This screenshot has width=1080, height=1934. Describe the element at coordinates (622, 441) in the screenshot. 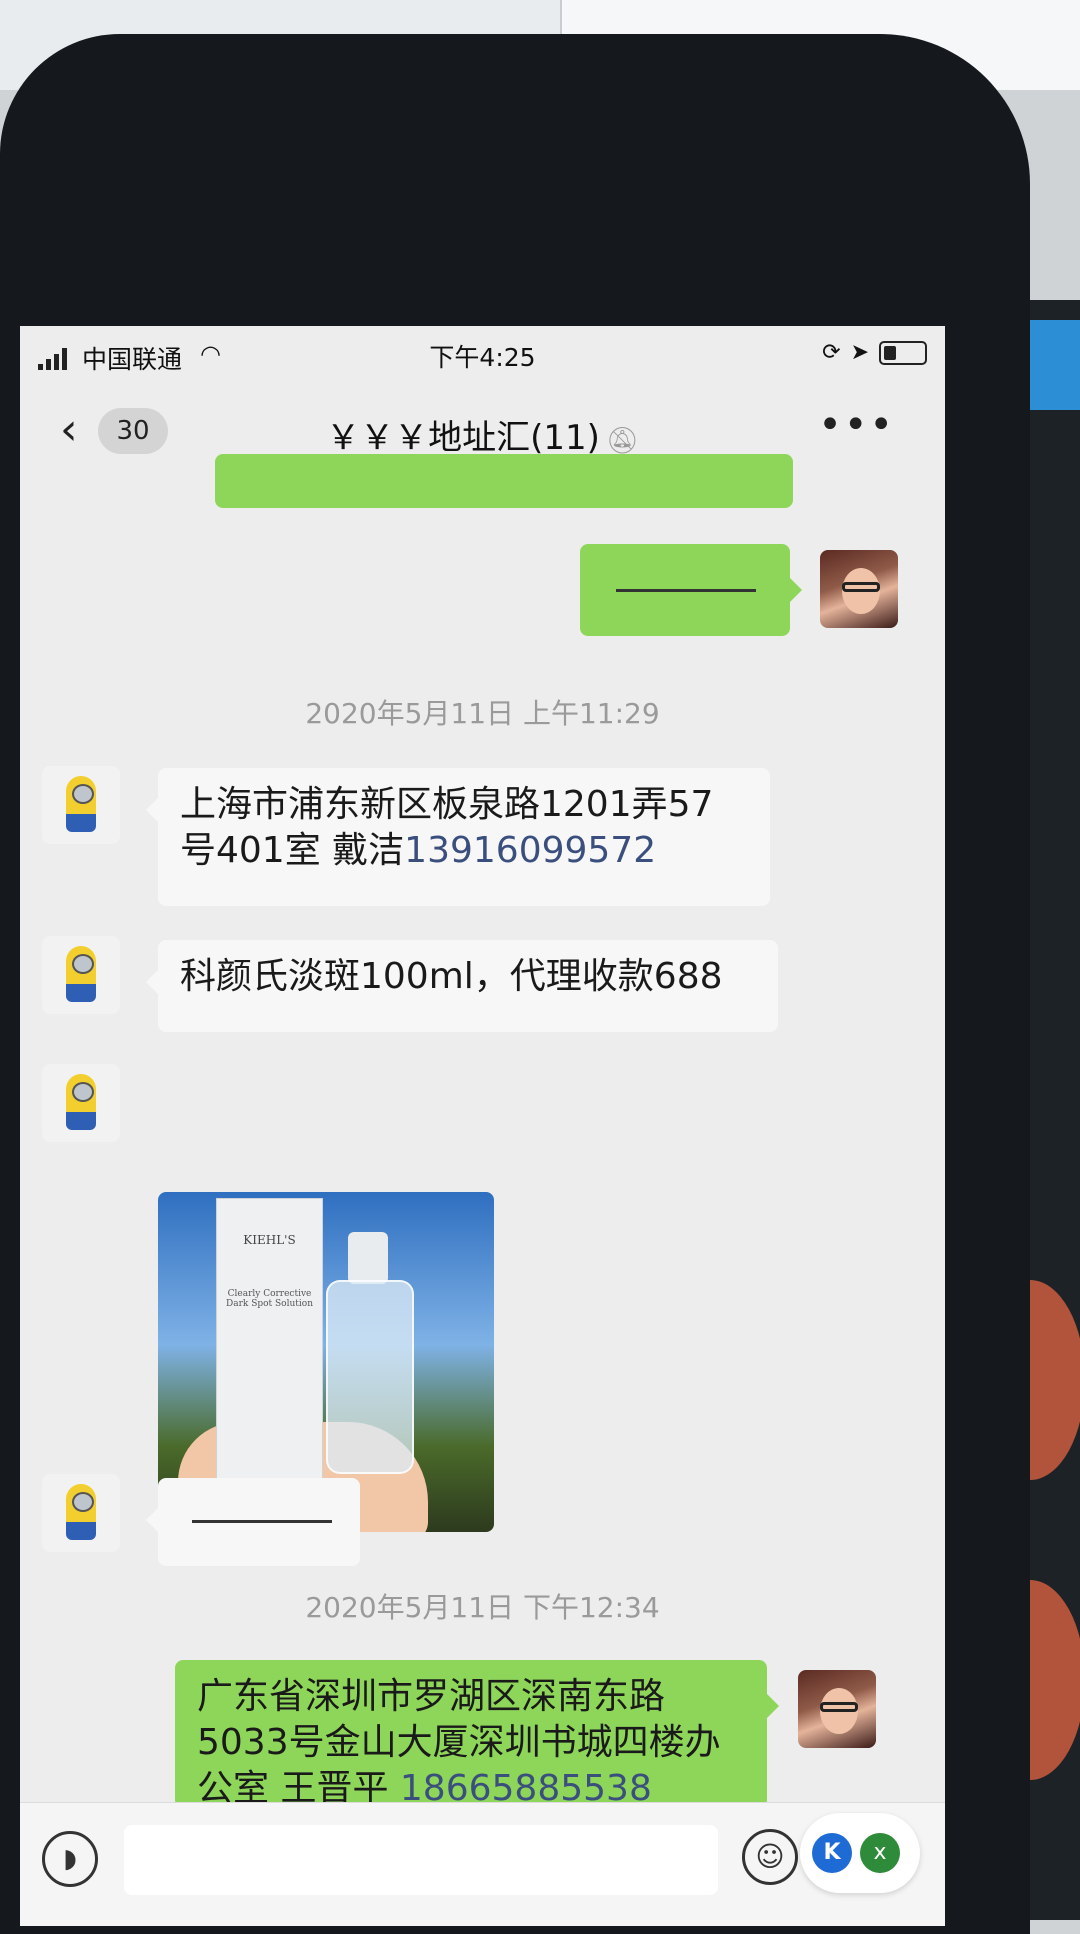

I see `bell-off-icon: 🔕︎` at that location.